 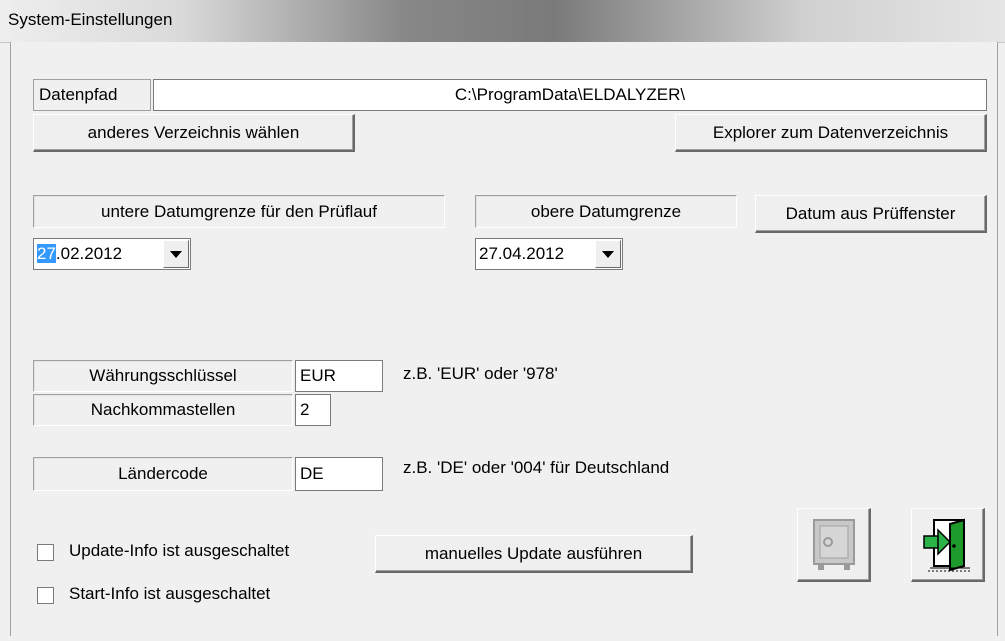 What do you see at coordinates (179, 551) in the screenshot?
I see `update-info-label: Update-Info ist ausgeschaltet` at bounding box center [179, 551].